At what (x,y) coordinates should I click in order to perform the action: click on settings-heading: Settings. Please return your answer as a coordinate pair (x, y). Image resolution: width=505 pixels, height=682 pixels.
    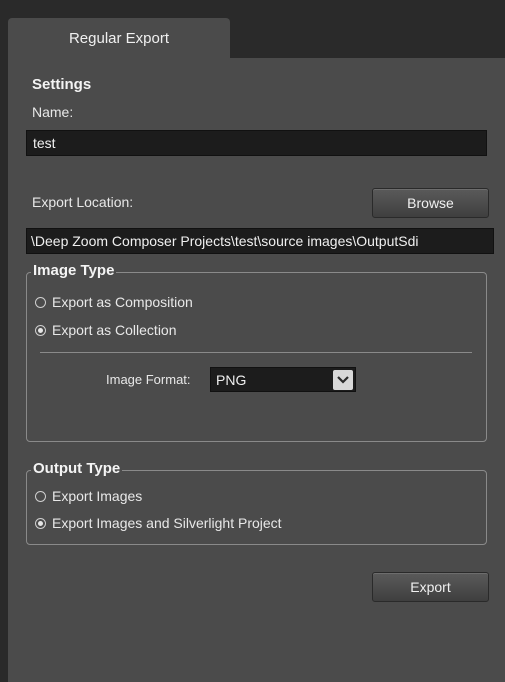
    Looking at the image, I should click on (62, 84).